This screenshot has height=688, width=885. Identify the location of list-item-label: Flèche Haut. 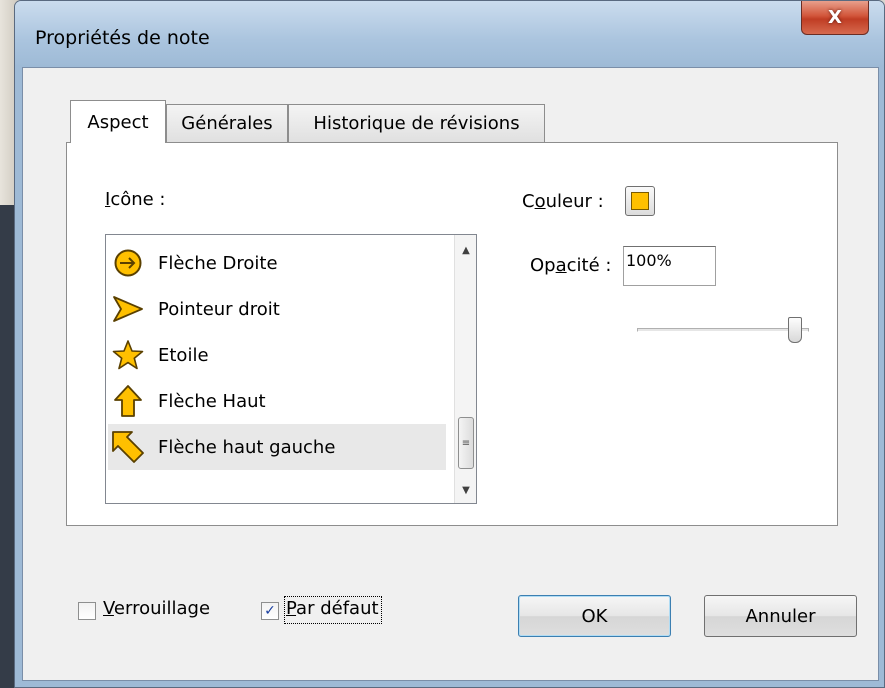
(212, 401).